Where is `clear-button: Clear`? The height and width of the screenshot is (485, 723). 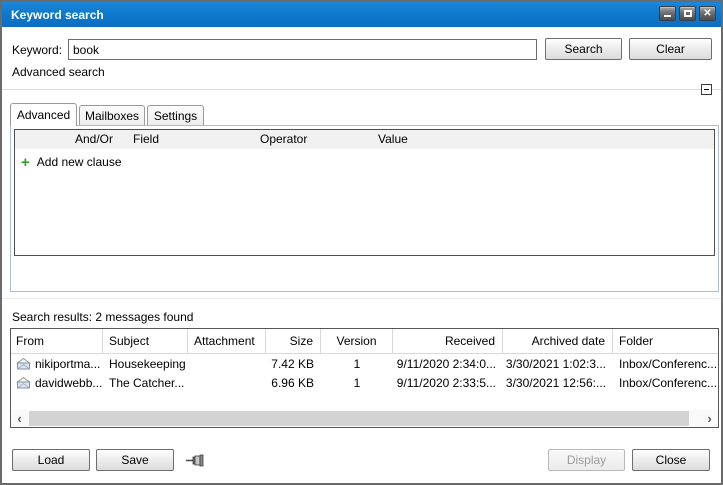 clear-button: Clear is located at coordinates (670, 49).